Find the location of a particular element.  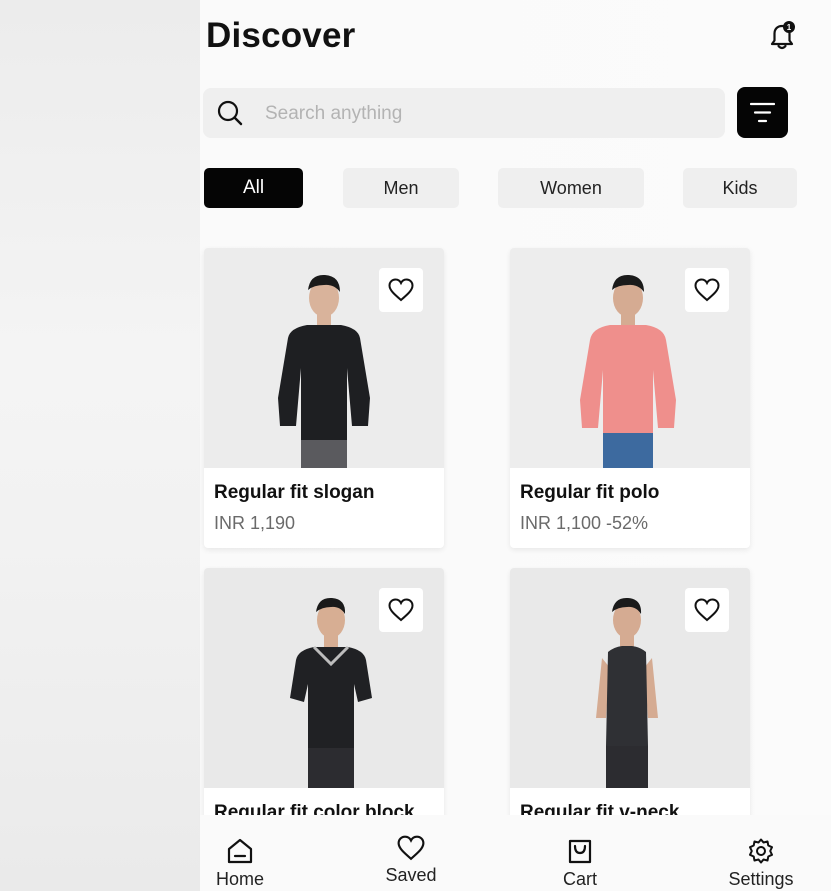

bottom-nav: Home Saved Cart Settings is located at coordinates (515, 853).